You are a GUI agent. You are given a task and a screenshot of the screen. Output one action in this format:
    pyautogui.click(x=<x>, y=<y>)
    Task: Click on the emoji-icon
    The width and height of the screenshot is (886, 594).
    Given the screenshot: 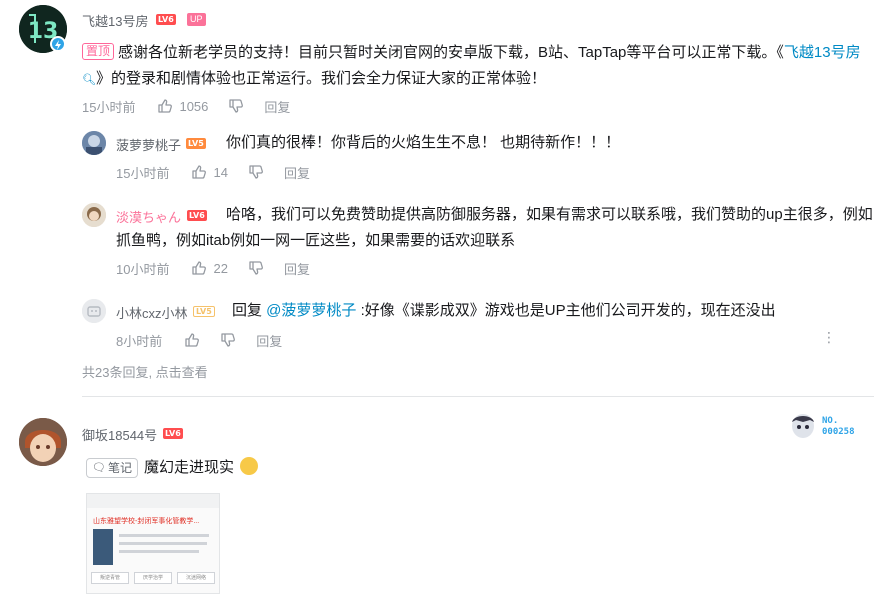 What is the action you would take?
    pyautogui.click(x=249, y=466)
    